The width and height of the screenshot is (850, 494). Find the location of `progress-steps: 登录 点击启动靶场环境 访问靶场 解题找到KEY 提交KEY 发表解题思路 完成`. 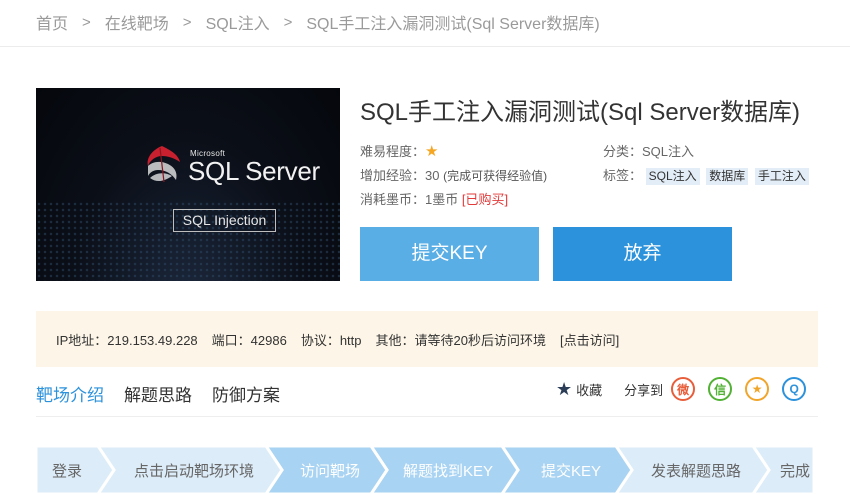

progress-steps: 登录 点击启动靶场环境 访问靶场 解题找到KEY 提交KEY 发表解题思路 完成 is located at coordinates (425, 470).